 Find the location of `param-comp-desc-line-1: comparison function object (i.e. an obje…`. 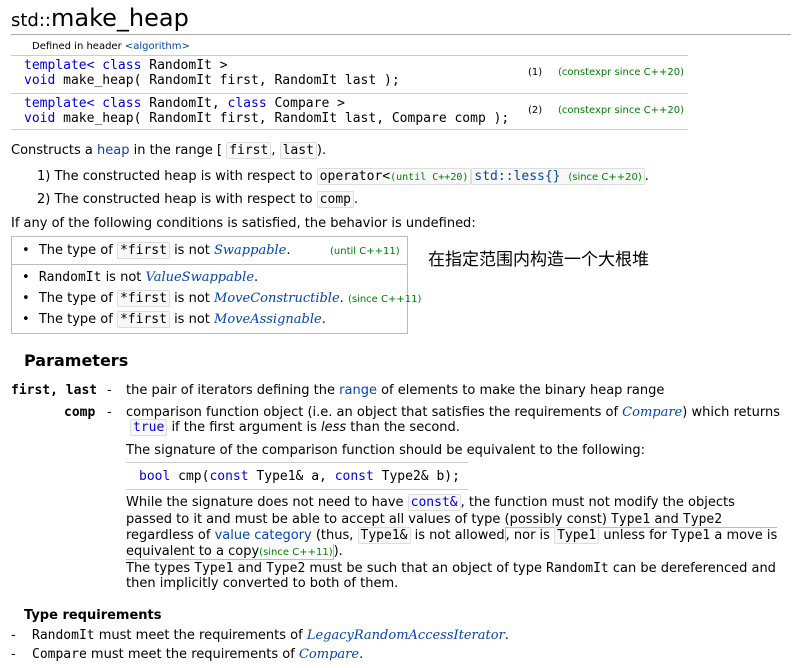

param-comp-desc-line-1: comparison function object (i.e. an obje… is located at coordinates (453, 412).